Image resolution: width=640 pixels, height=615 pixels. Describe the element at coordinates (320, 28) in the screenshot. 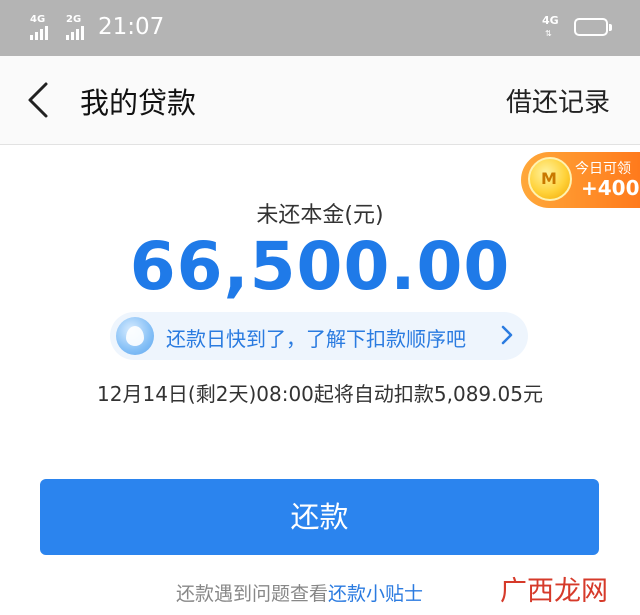

I see `status-bar: 4G 2G 21:07 4G ⇅` at that location.